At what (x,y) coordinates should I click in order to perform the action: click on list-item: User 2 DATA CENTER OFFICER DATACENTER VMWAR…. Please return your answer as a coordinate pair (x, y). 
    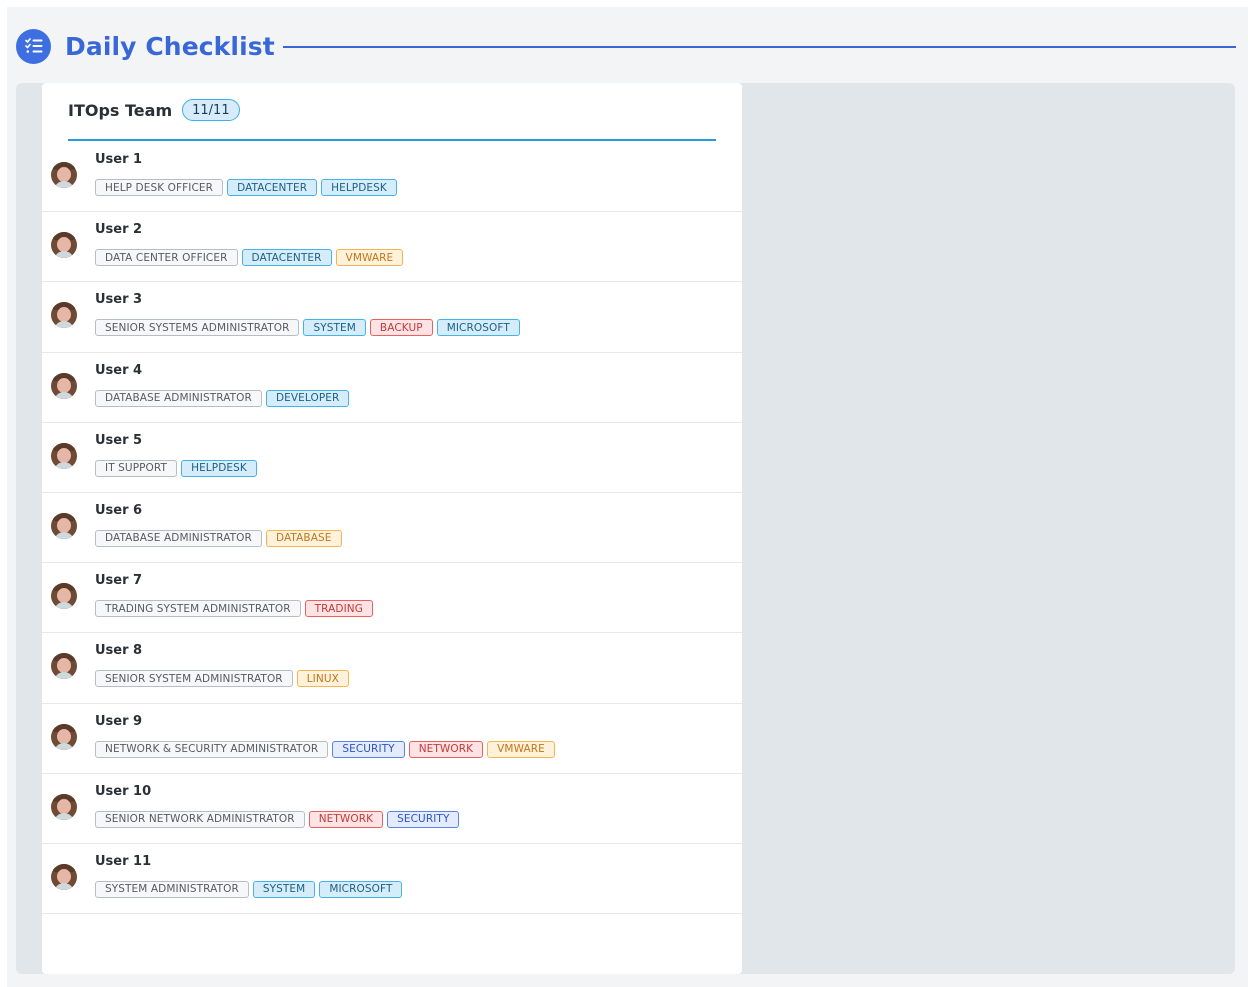
    Looking at the image, I should click on (392, 247).